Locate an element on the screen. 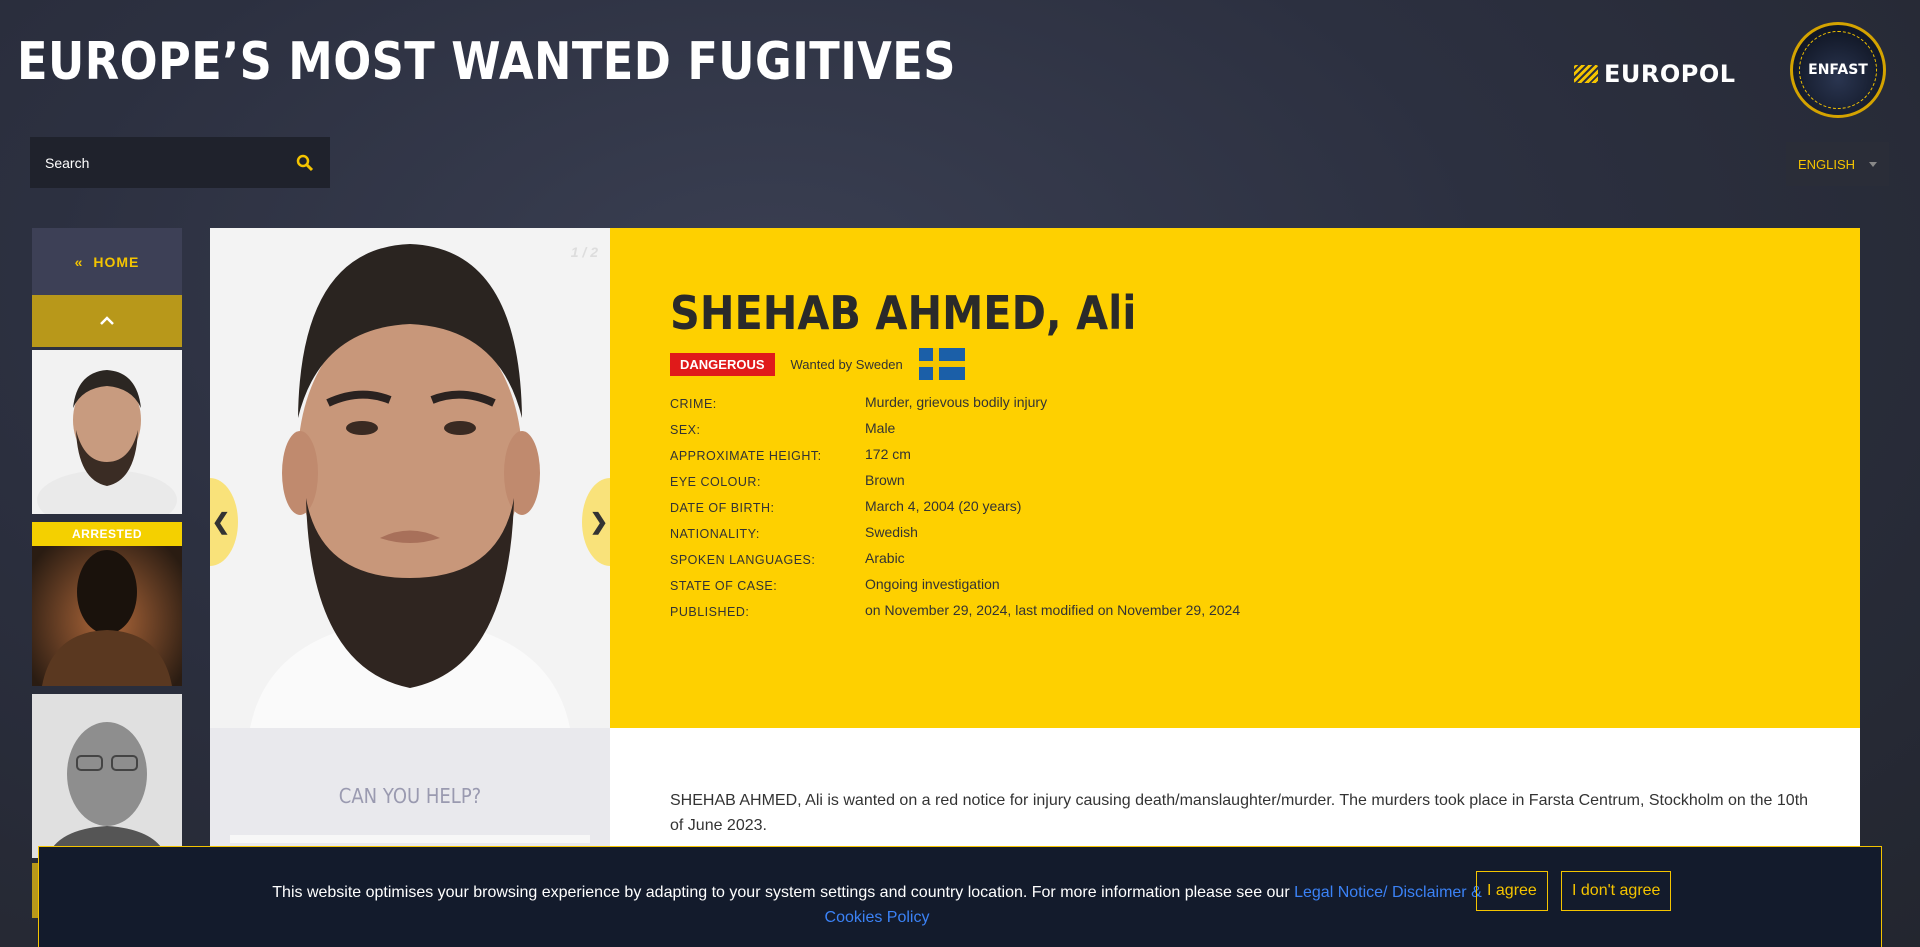 The height and width of the screenshot is (947, 1920). danger-badge: DANGEROUS is located at coordinates (722, 364).